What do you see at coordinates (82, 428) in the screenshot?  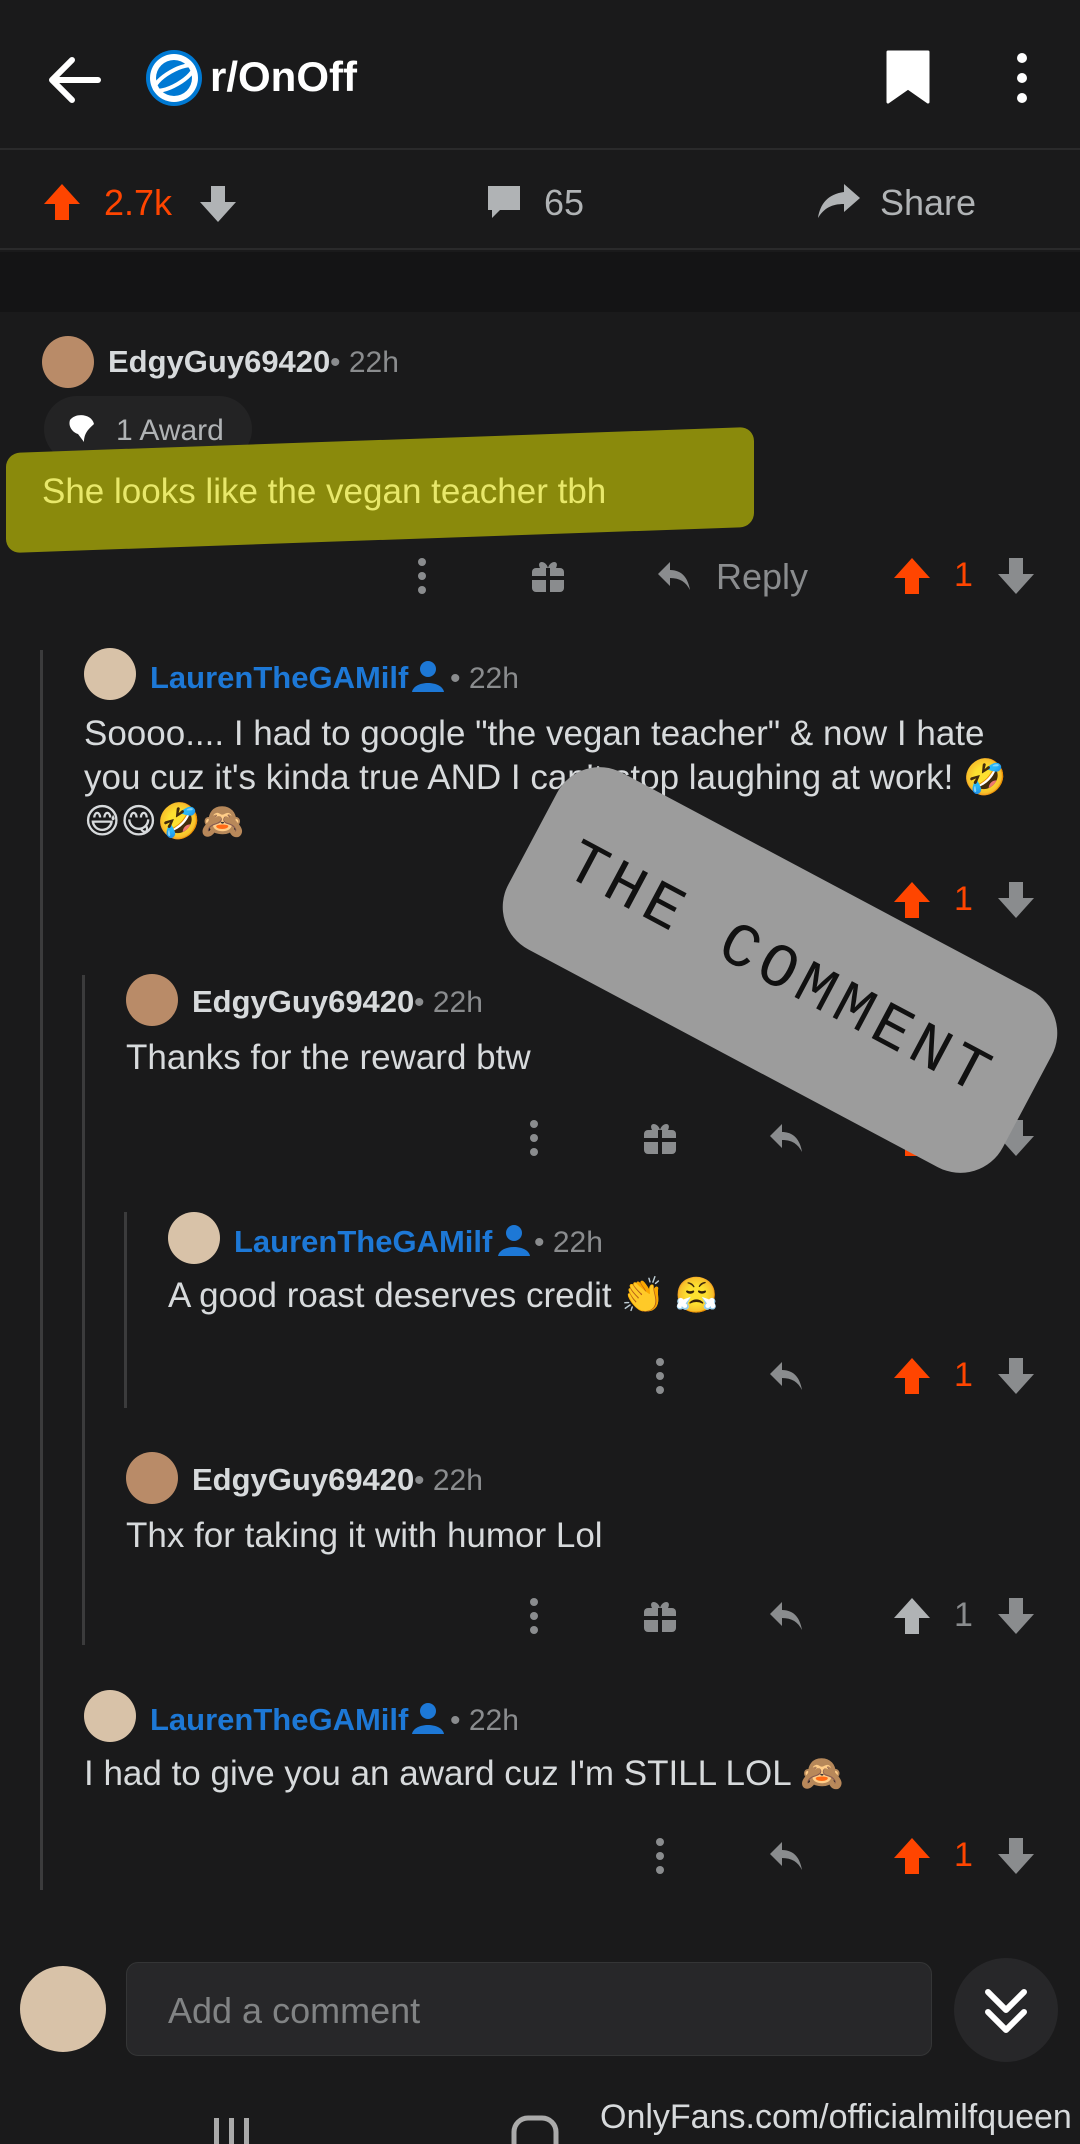 I see `award-icon` at bounding box center [82, 428].